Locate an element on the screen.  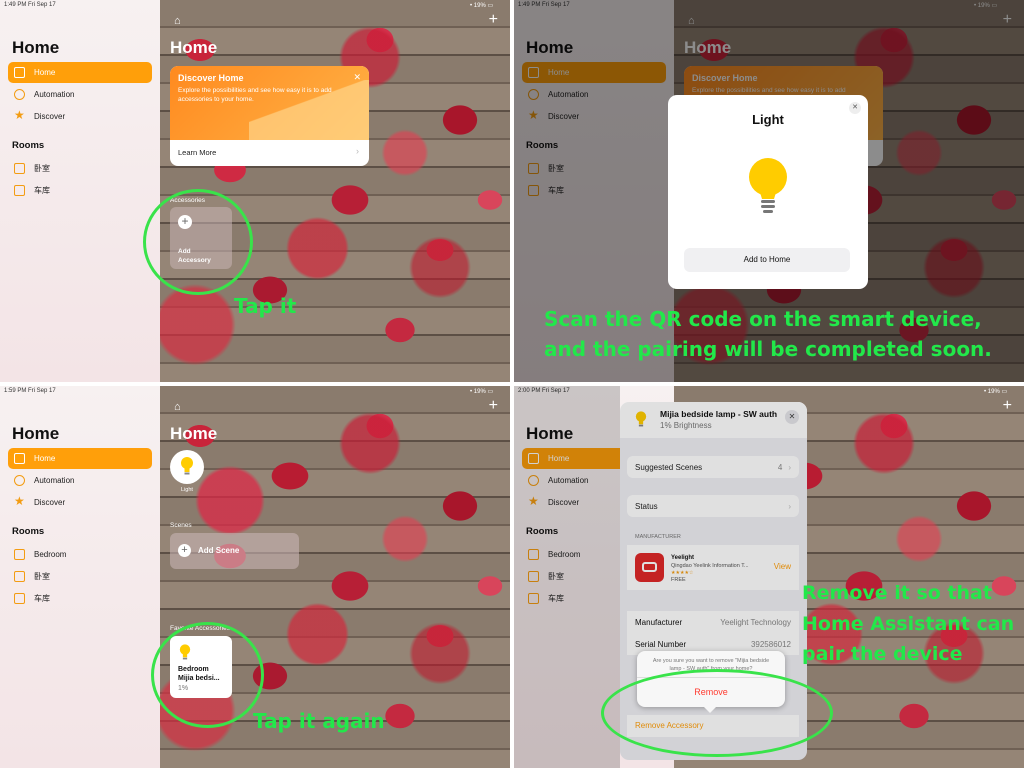
light-label: Light is located at coordinates (187, 490).